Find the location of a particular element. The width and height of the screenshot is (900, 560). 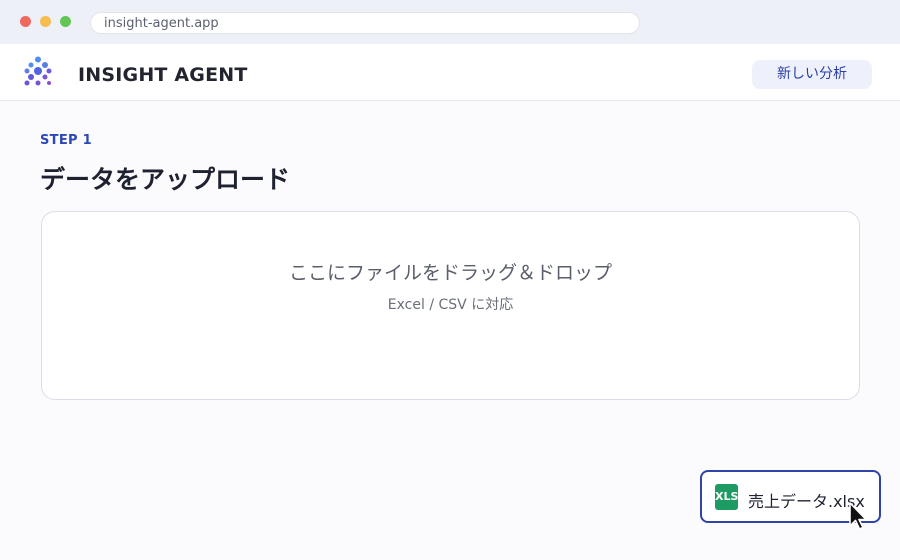

new-analysis-button: 新しい分析 is located at coordinates (812, 74).